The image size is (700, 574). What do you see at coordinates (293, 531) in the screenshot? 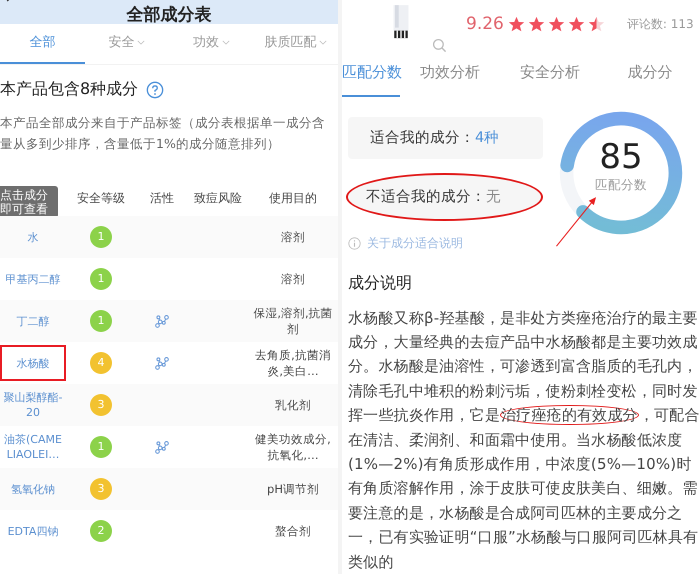
I see `usage-purpose-cell-text: 螯合剂` at bounding box center [293, 531].